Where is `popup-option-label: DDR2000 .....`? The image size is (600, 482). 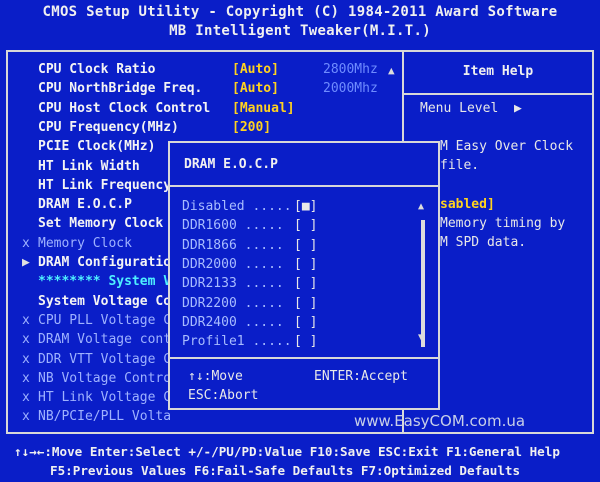 popup-option-label: DDR2000 ..... is located at coordinates (233, 264).